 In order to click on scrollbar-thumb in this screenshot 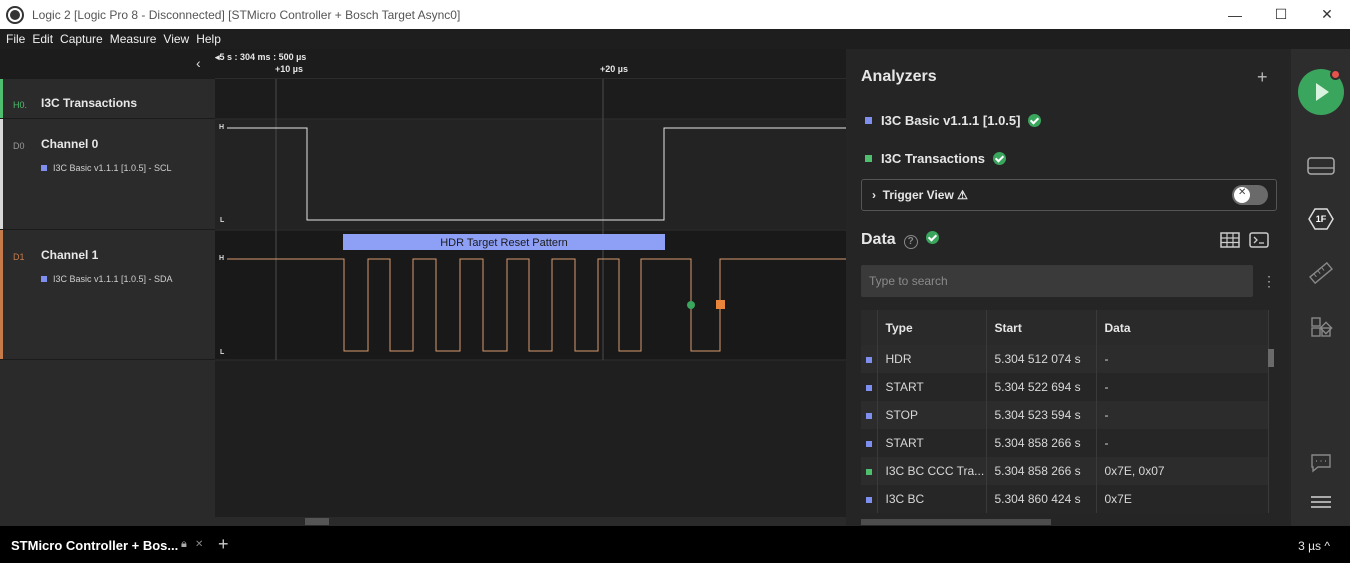, I will do `click(317, 521)`.